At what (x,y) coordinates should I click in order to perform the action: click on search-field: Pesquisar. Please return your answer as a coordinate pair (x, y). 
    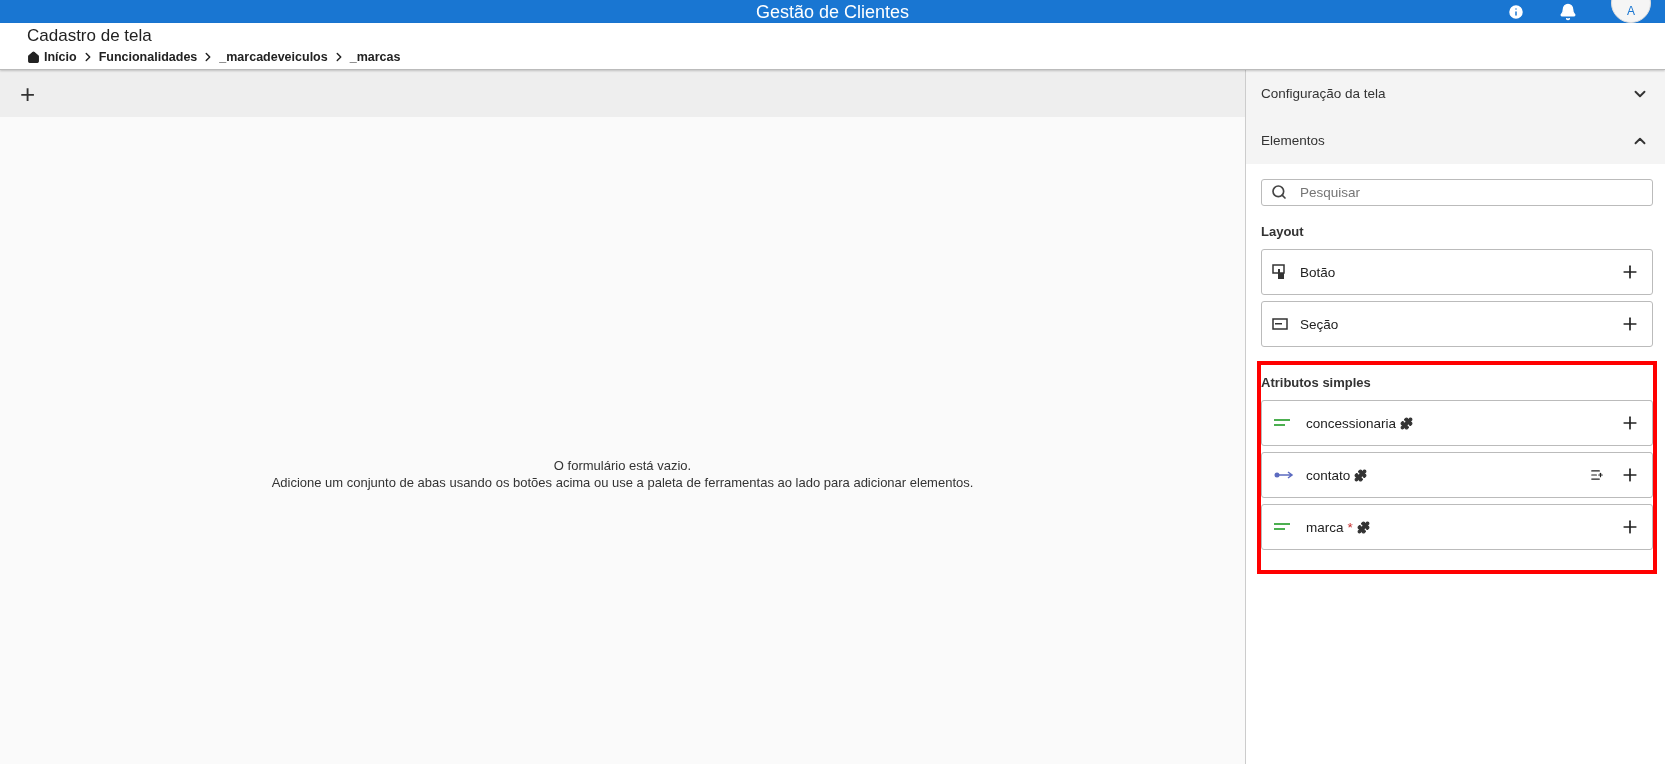
    Looking at the image, I should click on (1457, 192).